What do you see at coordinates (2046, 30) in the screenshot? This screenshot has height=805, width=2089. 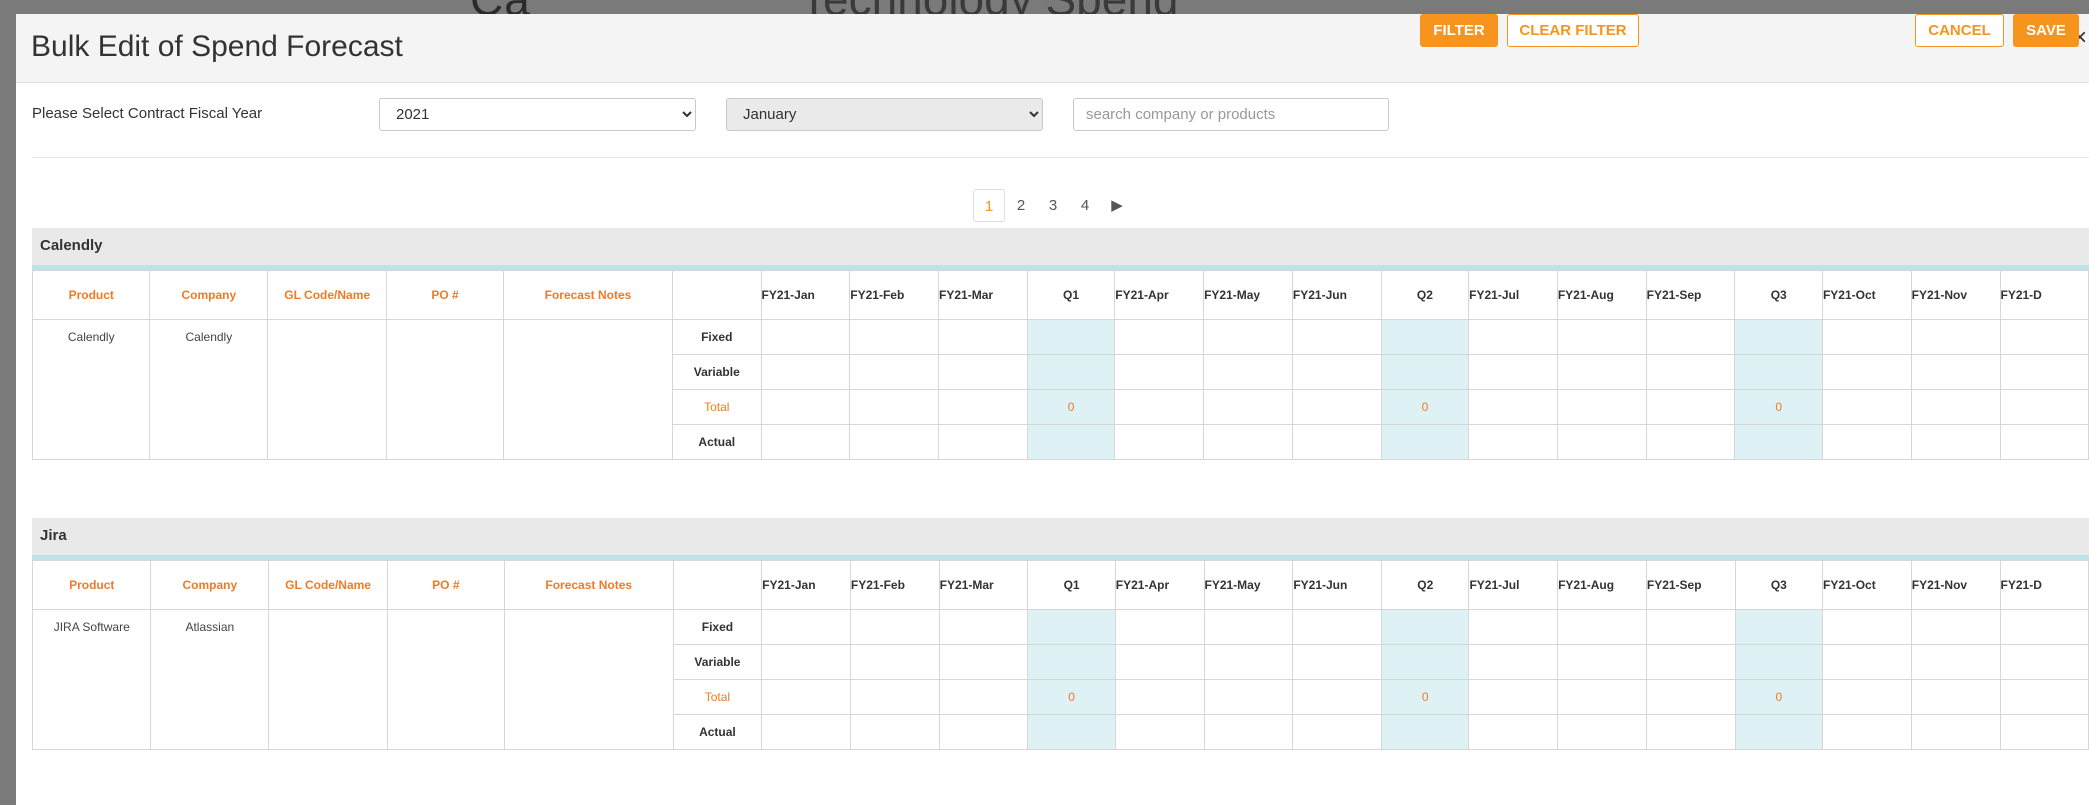 I see `save-button: SAVE` at bounding box center [2046, 30].